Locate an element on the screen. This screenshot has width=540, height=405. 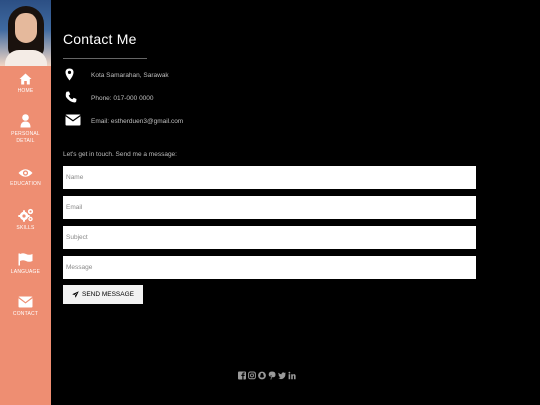
send-message-label: SEND MESSAGE is located at coordinates (107, 294).